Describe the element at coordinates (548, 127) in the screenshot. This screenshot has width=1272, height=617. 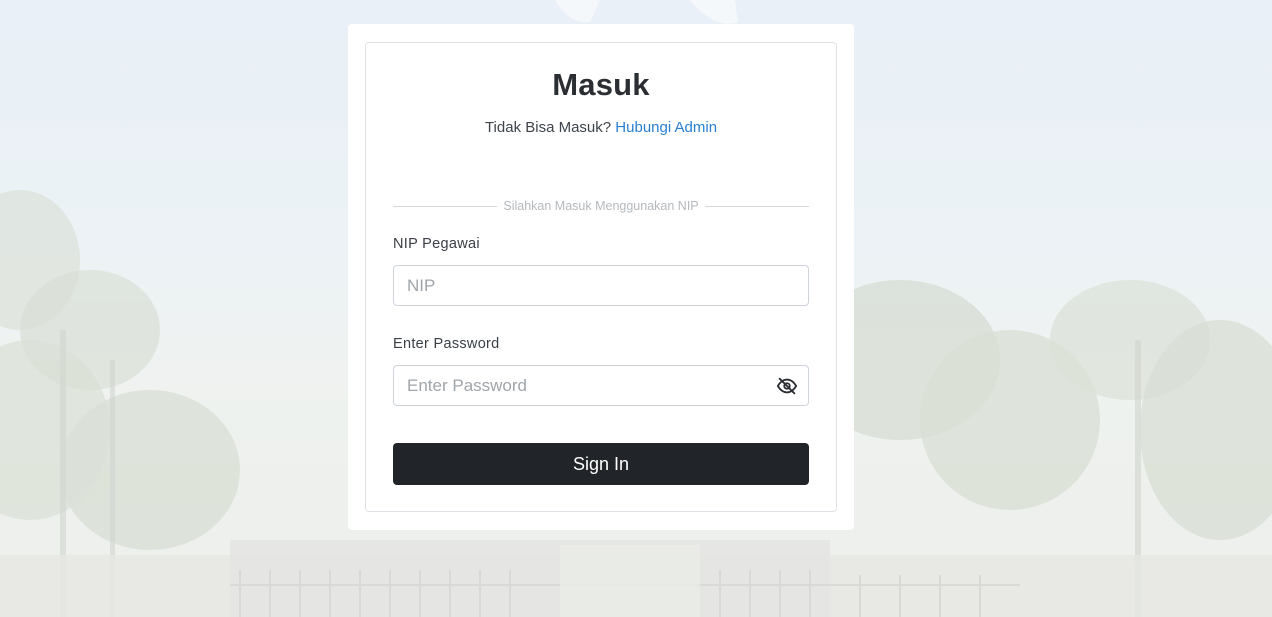
I see `help-text-label: Tidak Bisa Masuk?` at that location.